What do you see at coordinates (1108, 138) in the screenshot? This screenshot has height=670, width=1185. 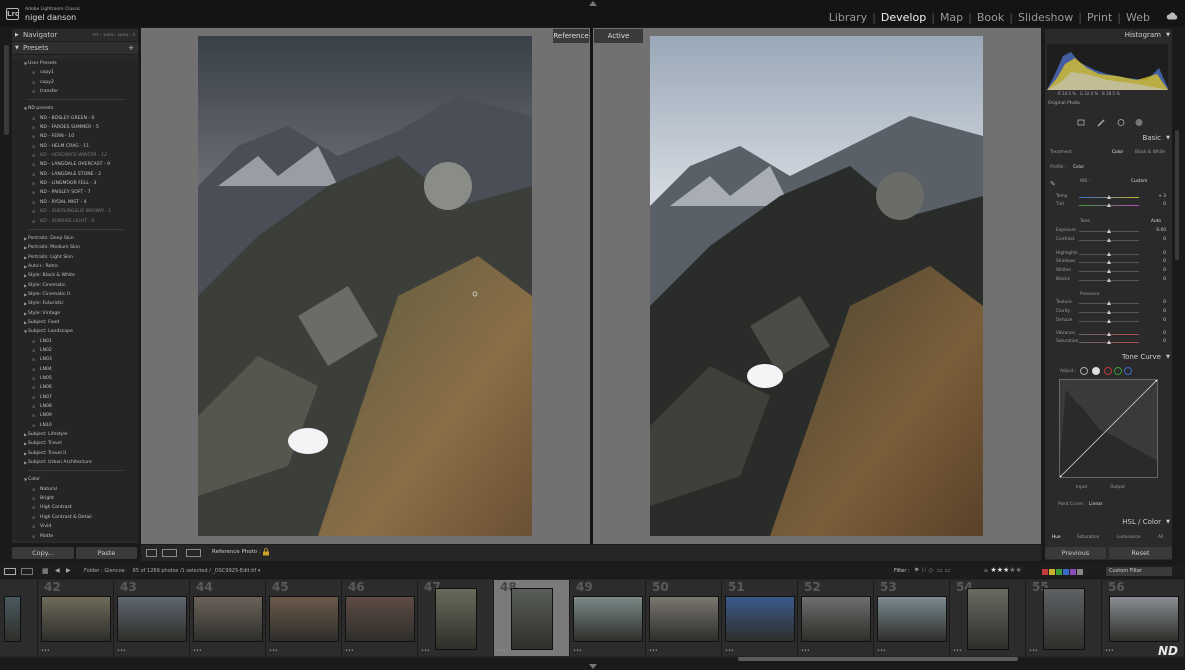 I see `basic-header: Basic ▼` at bounding box center [1108, 138].